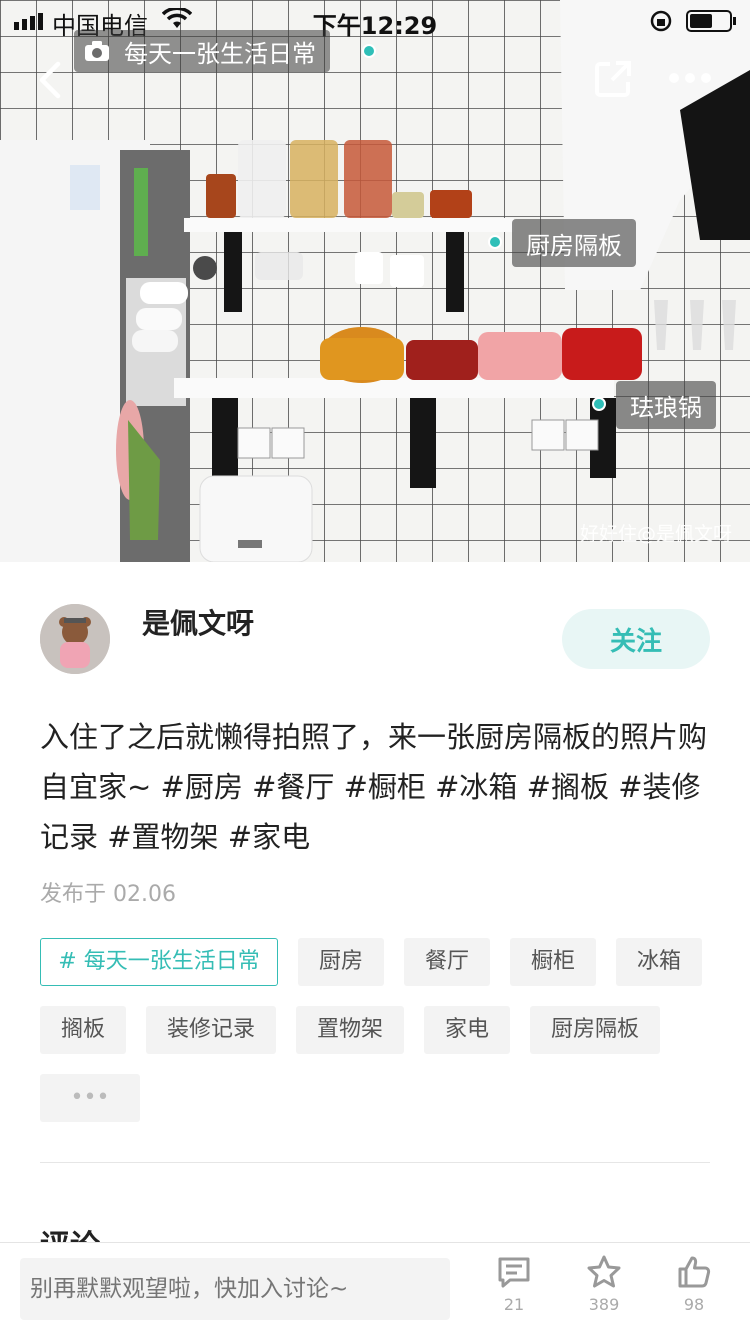  Describe the element at coordinates (467, 1030) in the screenshot. I see `tag-item: 家电` at that location.